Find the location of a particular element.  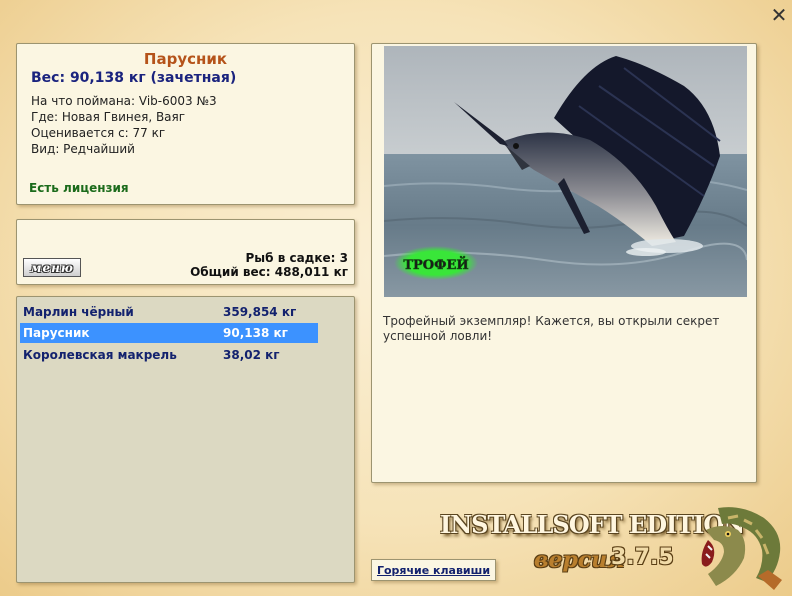

fish-name: Королевская макрель is located at coordinates (100, 355).